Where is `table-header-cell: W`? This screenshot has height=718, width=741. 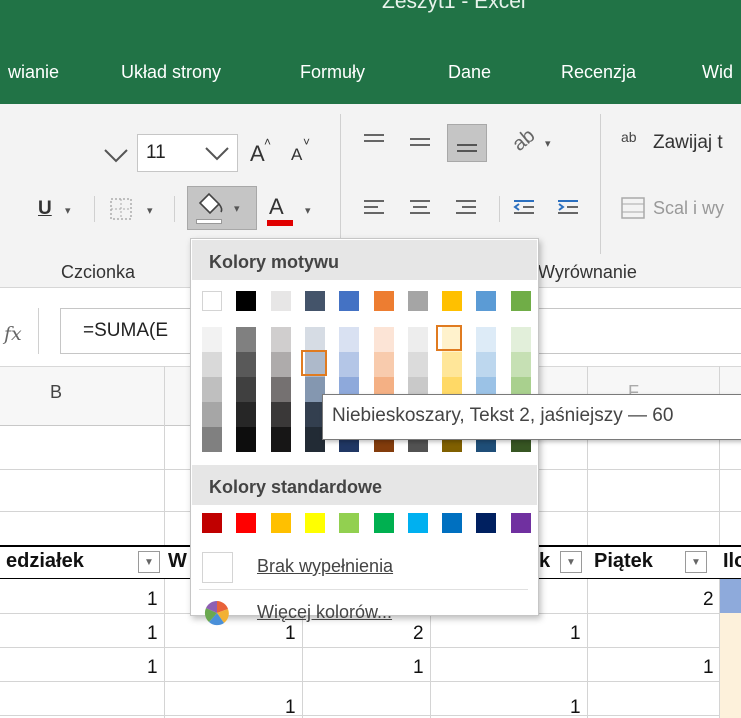
table-header-cell: W is located at coordinates (177, 561).